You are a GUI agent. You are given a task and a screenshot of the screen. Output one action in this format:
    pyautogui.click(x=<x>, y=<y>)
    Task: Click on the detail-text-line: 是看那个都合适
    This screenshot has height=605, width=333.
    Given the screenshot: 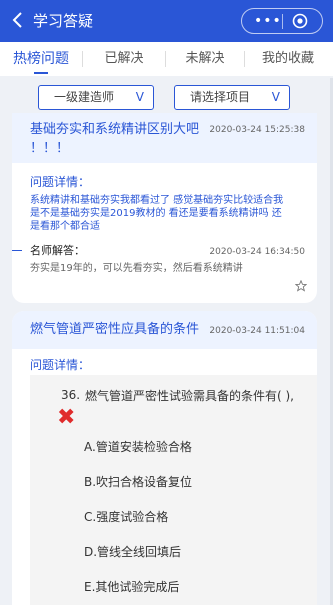 What is the action you would take?
    pyautogui.click(x=65, y=226)
    